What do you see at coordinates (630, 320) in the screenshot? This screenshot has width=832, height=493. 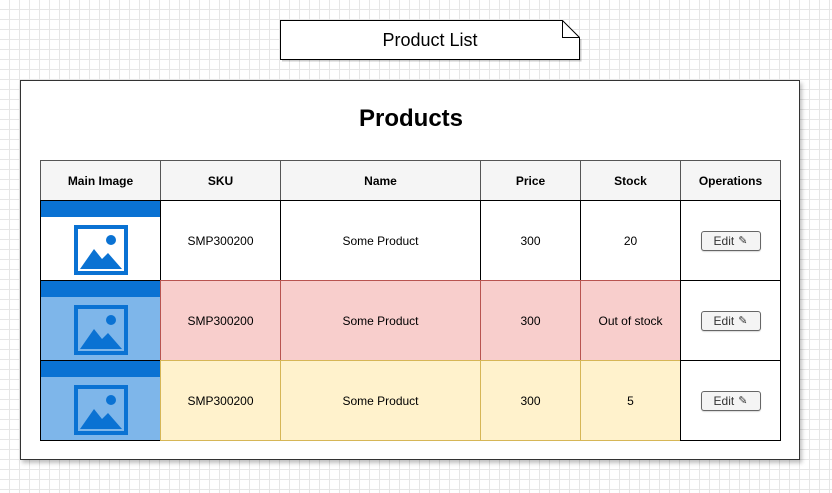 I see `stock-cell: Out of stock` at bounding box center [630, 320].